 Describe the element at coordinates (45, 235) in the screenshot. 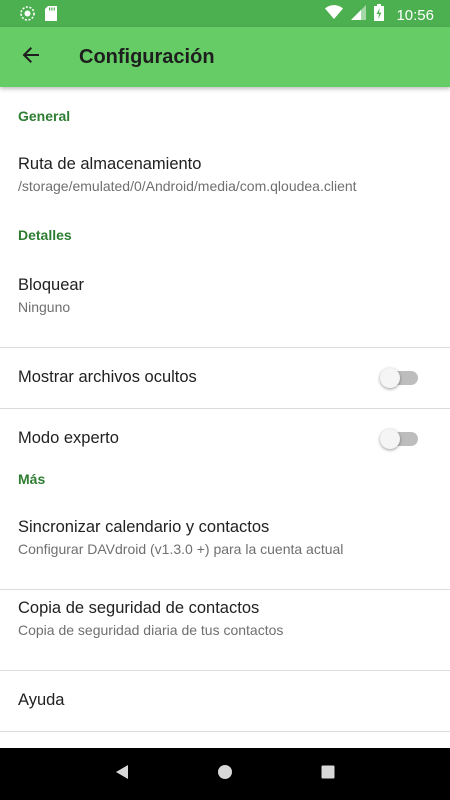

I see `section-header-detalles: Detalles` at that location.